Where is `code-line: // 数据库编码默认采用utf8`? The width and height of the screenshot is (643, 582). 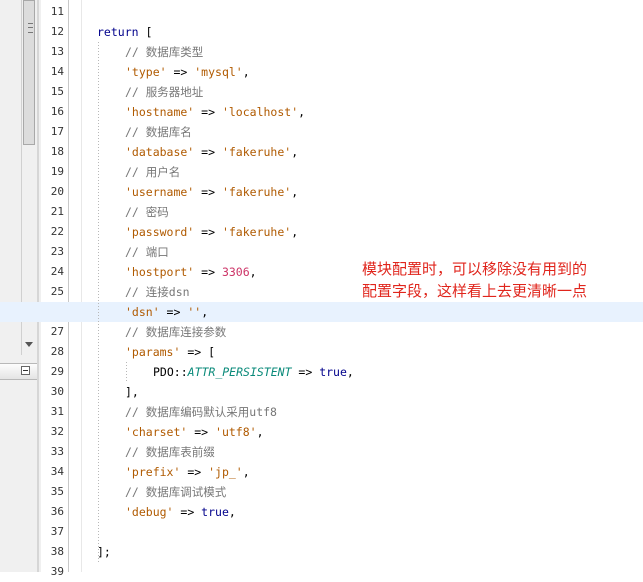
code-line: // 数据库编码默认采用utf8 is located at coordinates (321, 412).